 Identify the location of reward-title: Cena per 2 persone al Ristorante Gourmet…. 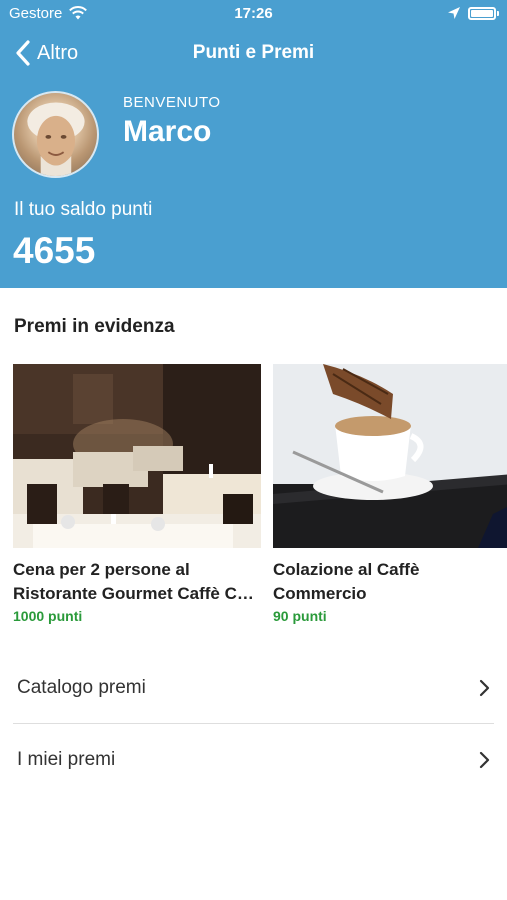
(137, 581).